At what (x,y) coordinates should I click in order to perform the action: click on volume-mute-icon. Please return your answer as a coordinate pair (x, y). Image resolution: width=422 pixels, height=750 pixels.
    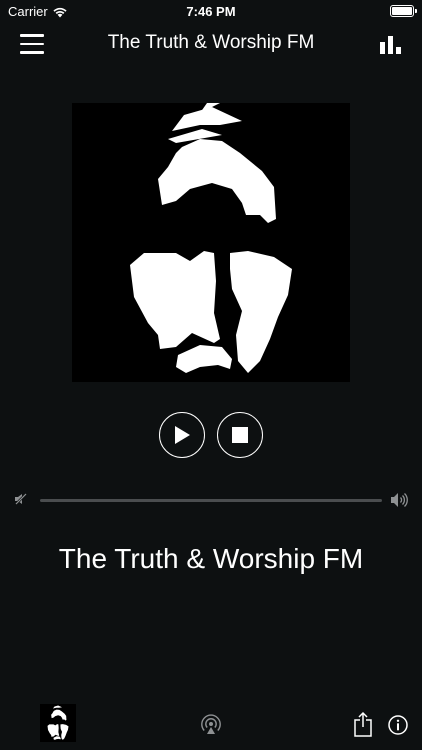
    Looking at the image, I should click on (21, 499).